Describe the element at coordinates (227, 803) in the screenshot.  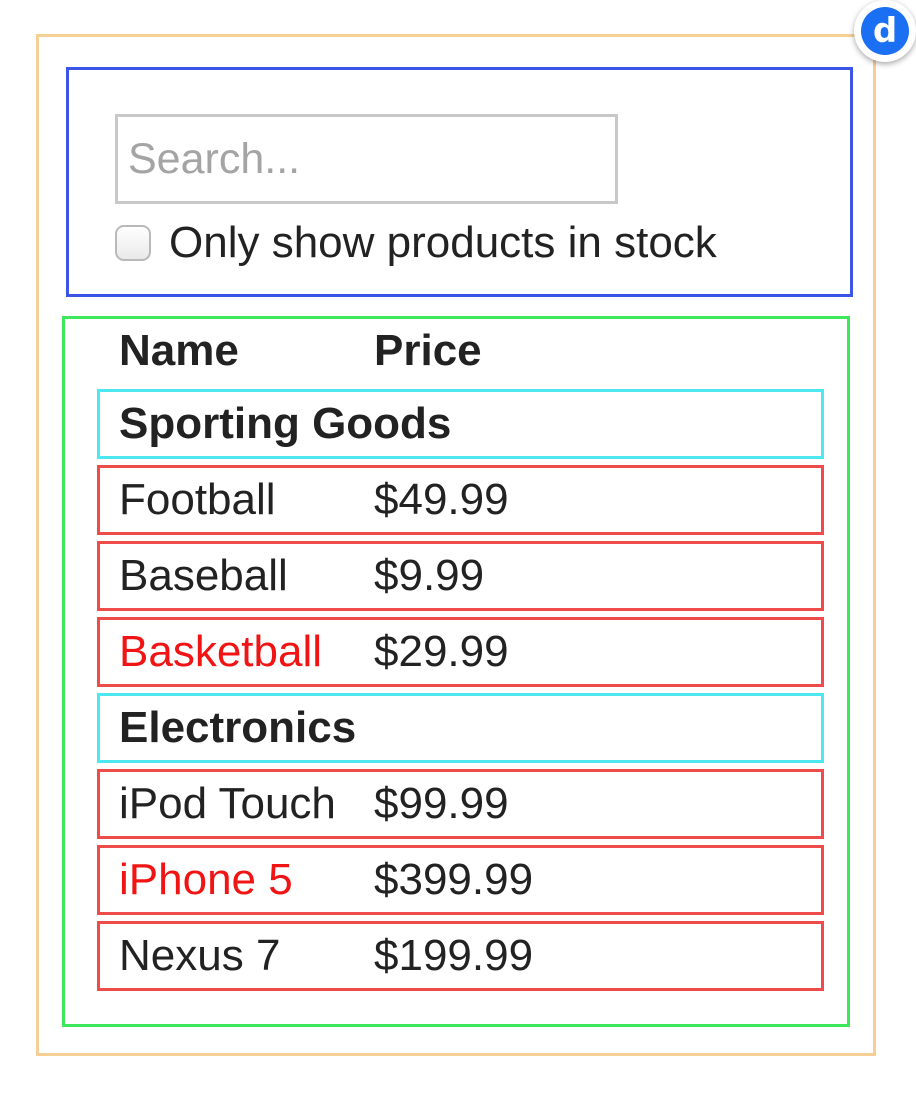
I see `product-name: iPod Touch` at that location.